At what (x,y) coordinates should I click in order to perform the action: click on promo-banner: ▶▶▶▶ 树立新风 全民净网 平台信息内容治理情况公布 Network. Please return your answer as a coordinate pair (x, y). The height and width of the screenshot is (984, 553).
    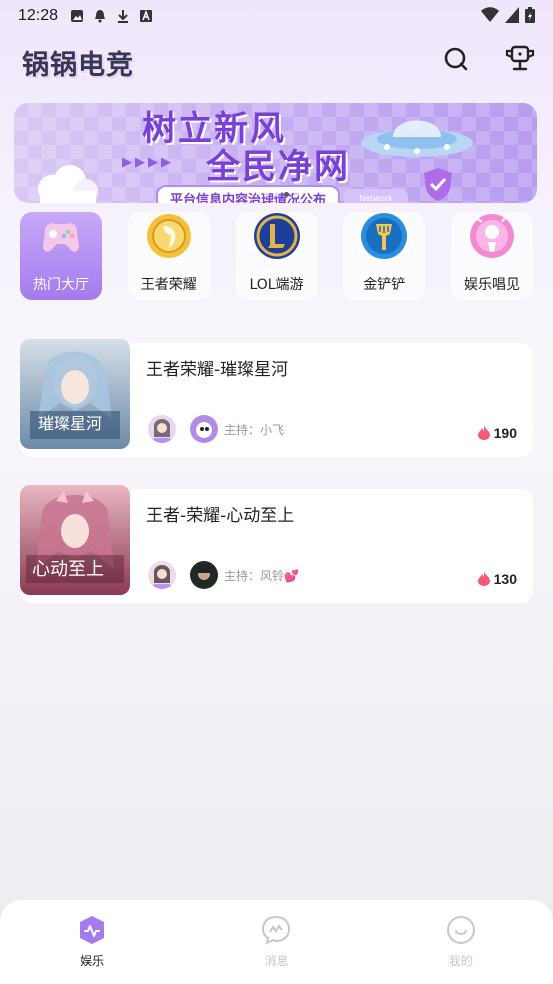
    Looking at the image, I should click on (275, 153).